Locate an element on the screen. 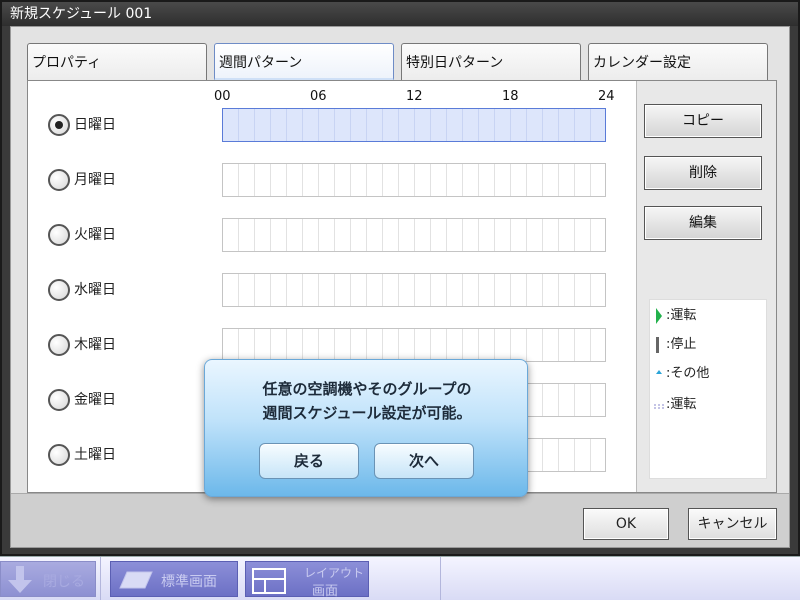 Image resolution: width=800 pixels, height=600 pixels. legend-item-running: :運転 is located at coordinates (675, 316).